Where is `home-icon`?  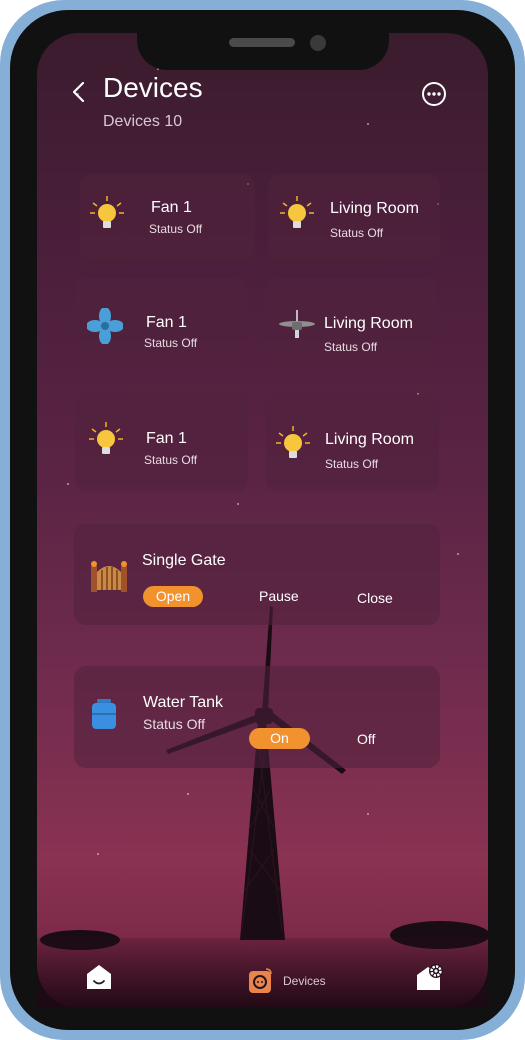 home-icon is located at coordinates (99, 977).